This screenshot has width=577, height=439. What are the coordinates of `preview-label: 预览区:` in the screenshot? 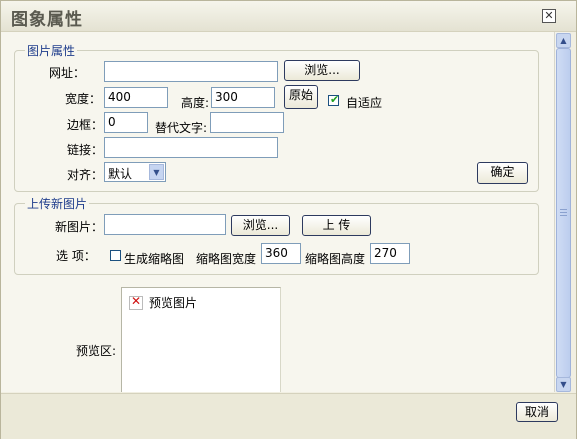 It's located at (96, 351).